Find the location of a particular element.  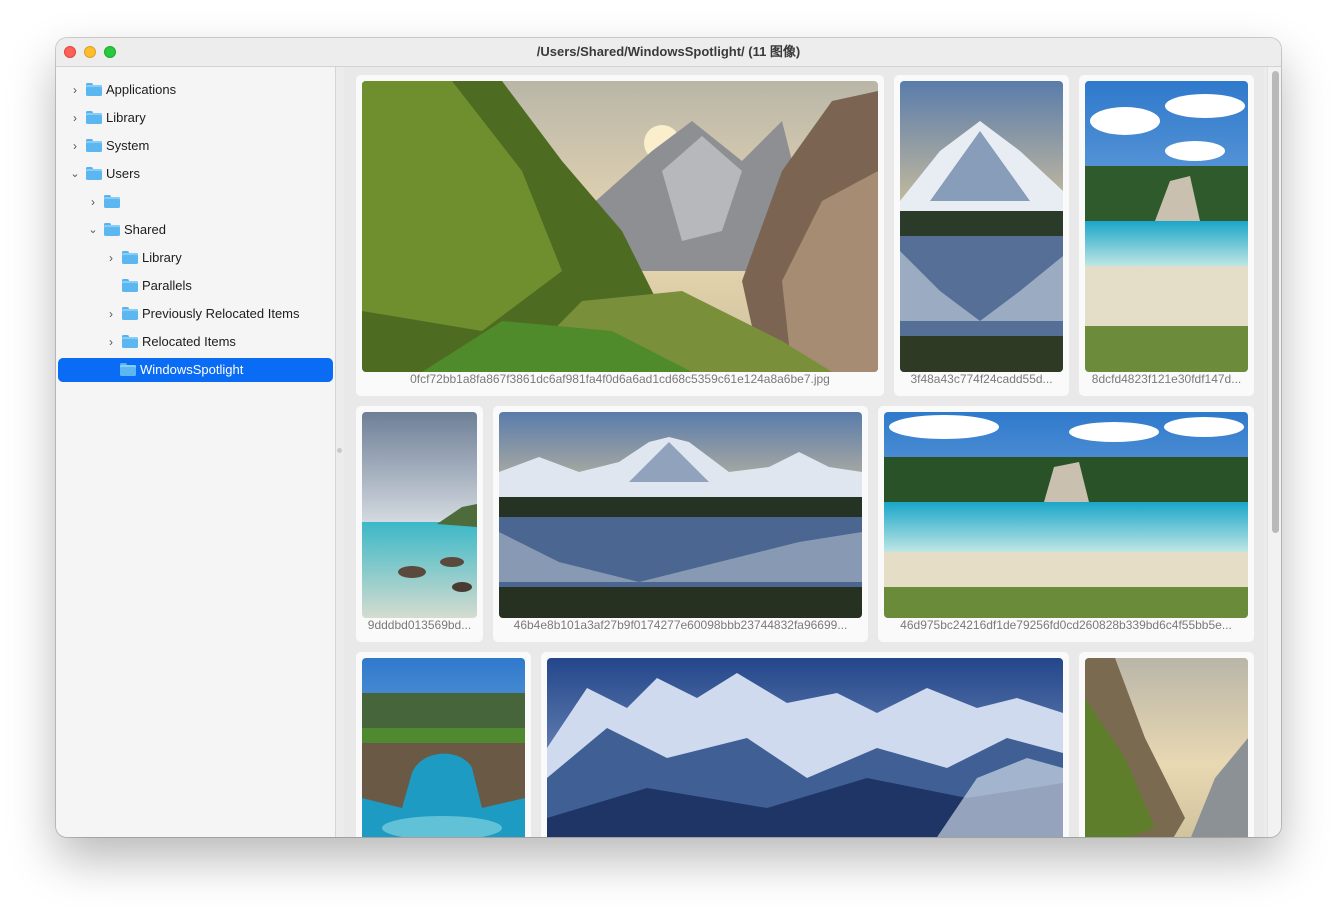

tree-item-library: › Library is located at coordinates (195, 118).